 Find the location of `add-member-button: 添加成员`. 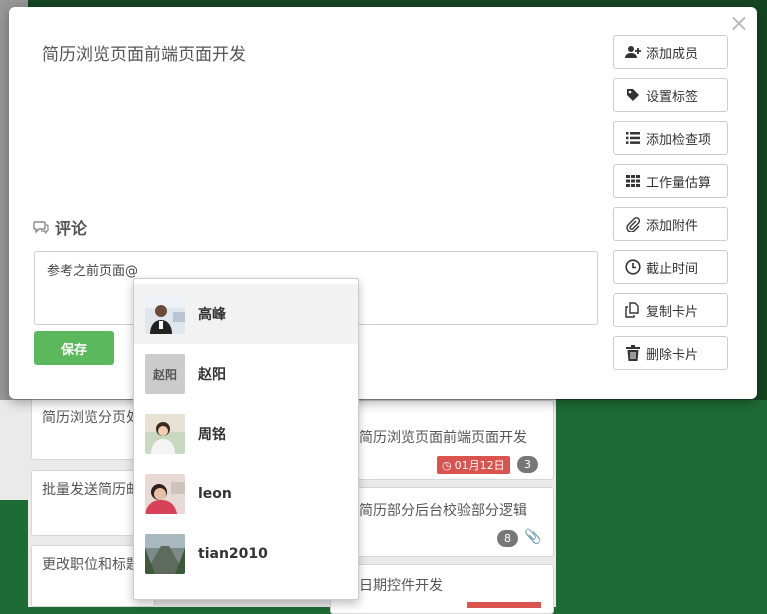

add-member-button: 添加成员 is located at coordinates (670, 52).